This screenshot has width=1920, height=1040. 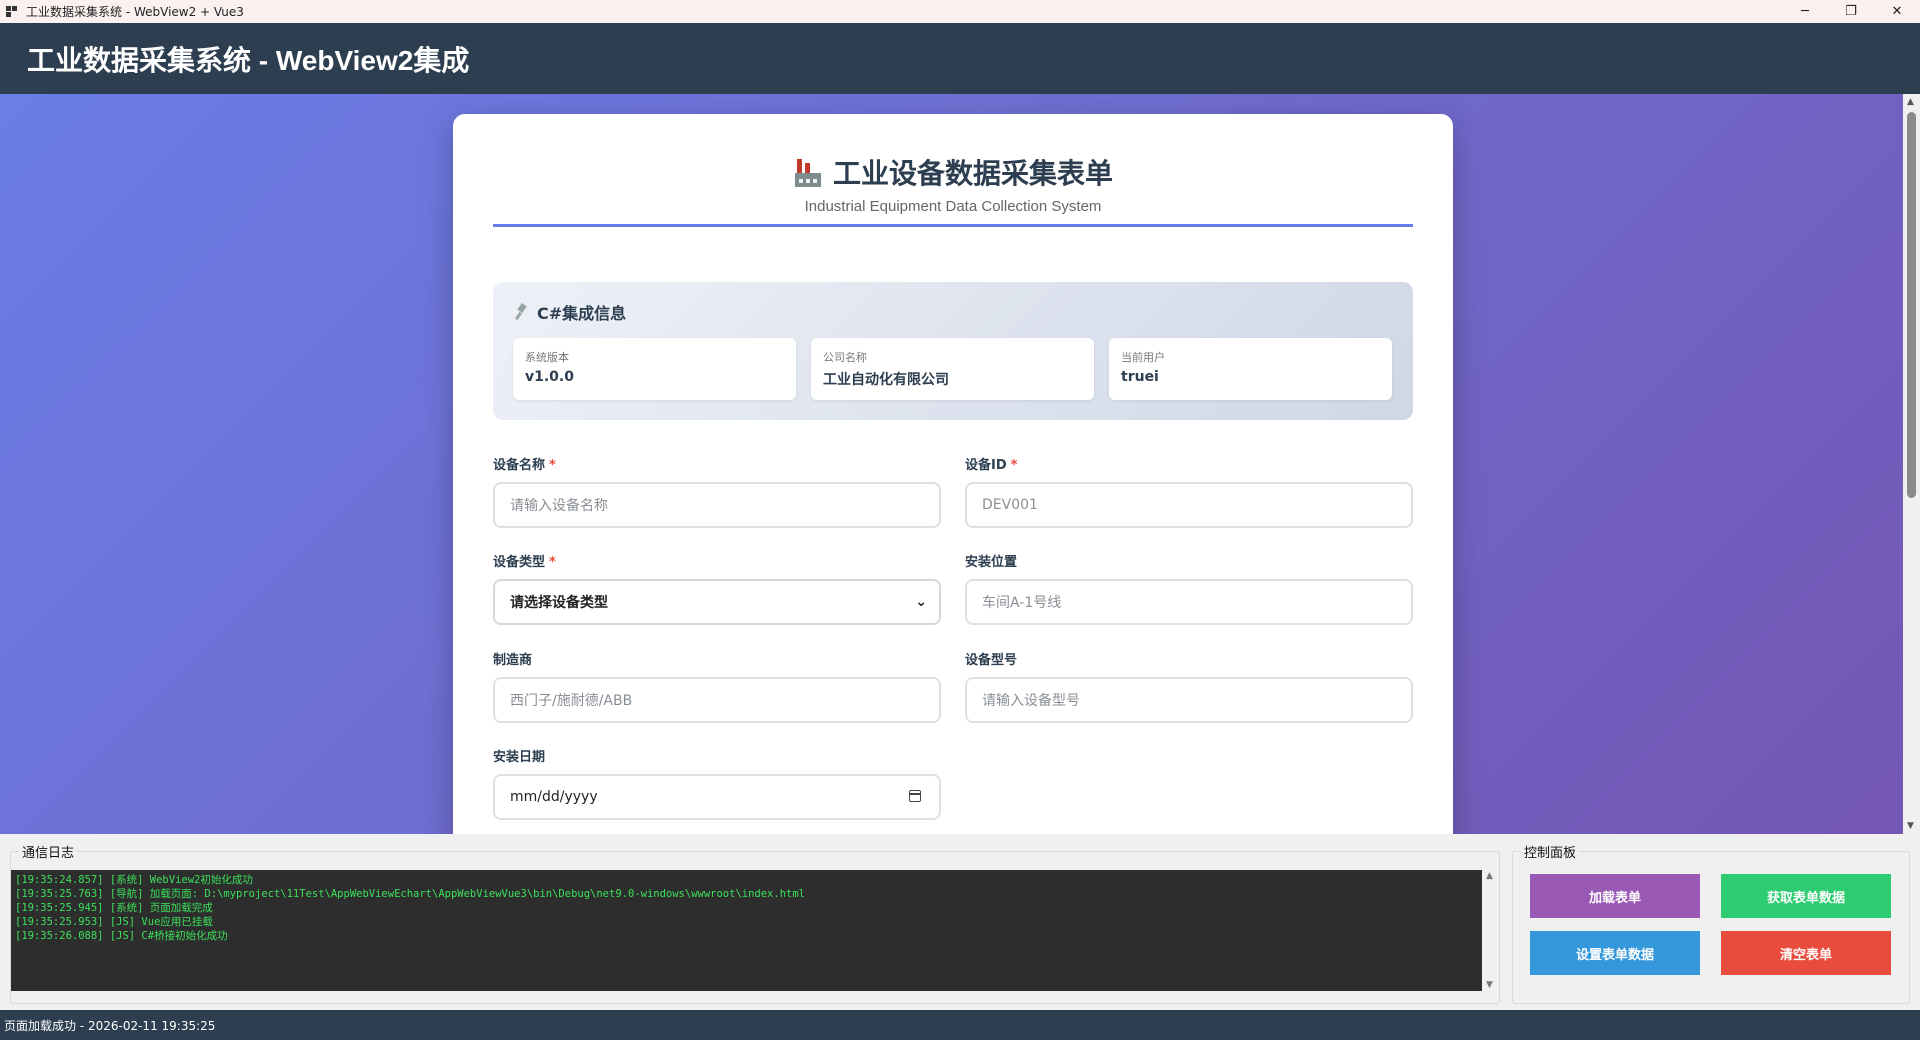 I want to click on form-title: 工业设备数据采集表单, so click(x=972, y=173).